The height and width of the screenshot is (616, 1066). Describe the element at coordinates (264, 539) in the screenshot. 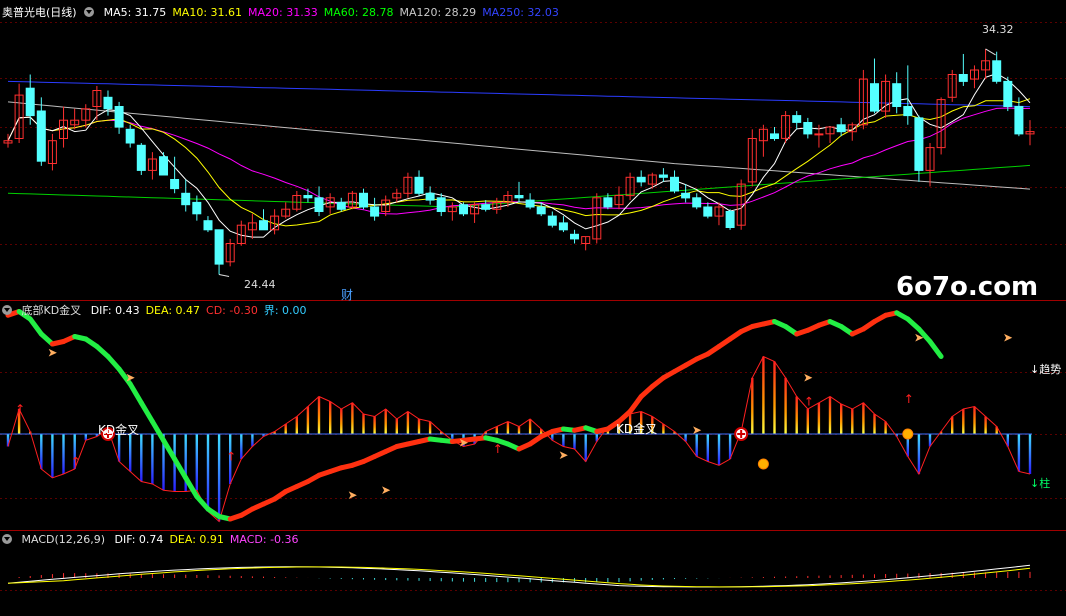

I see `macd-value-label-2: MACD: -0.36` at that location.